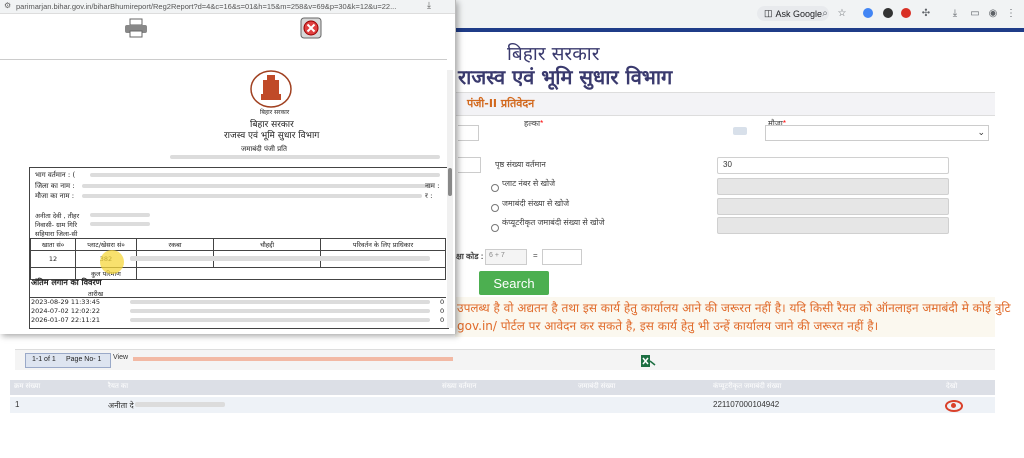 This screenshot has width=1024, height=458. What do you see at coordinates (495, 188) in the screenshot?
I see `radio-plot` at bounding box center [495, 188].